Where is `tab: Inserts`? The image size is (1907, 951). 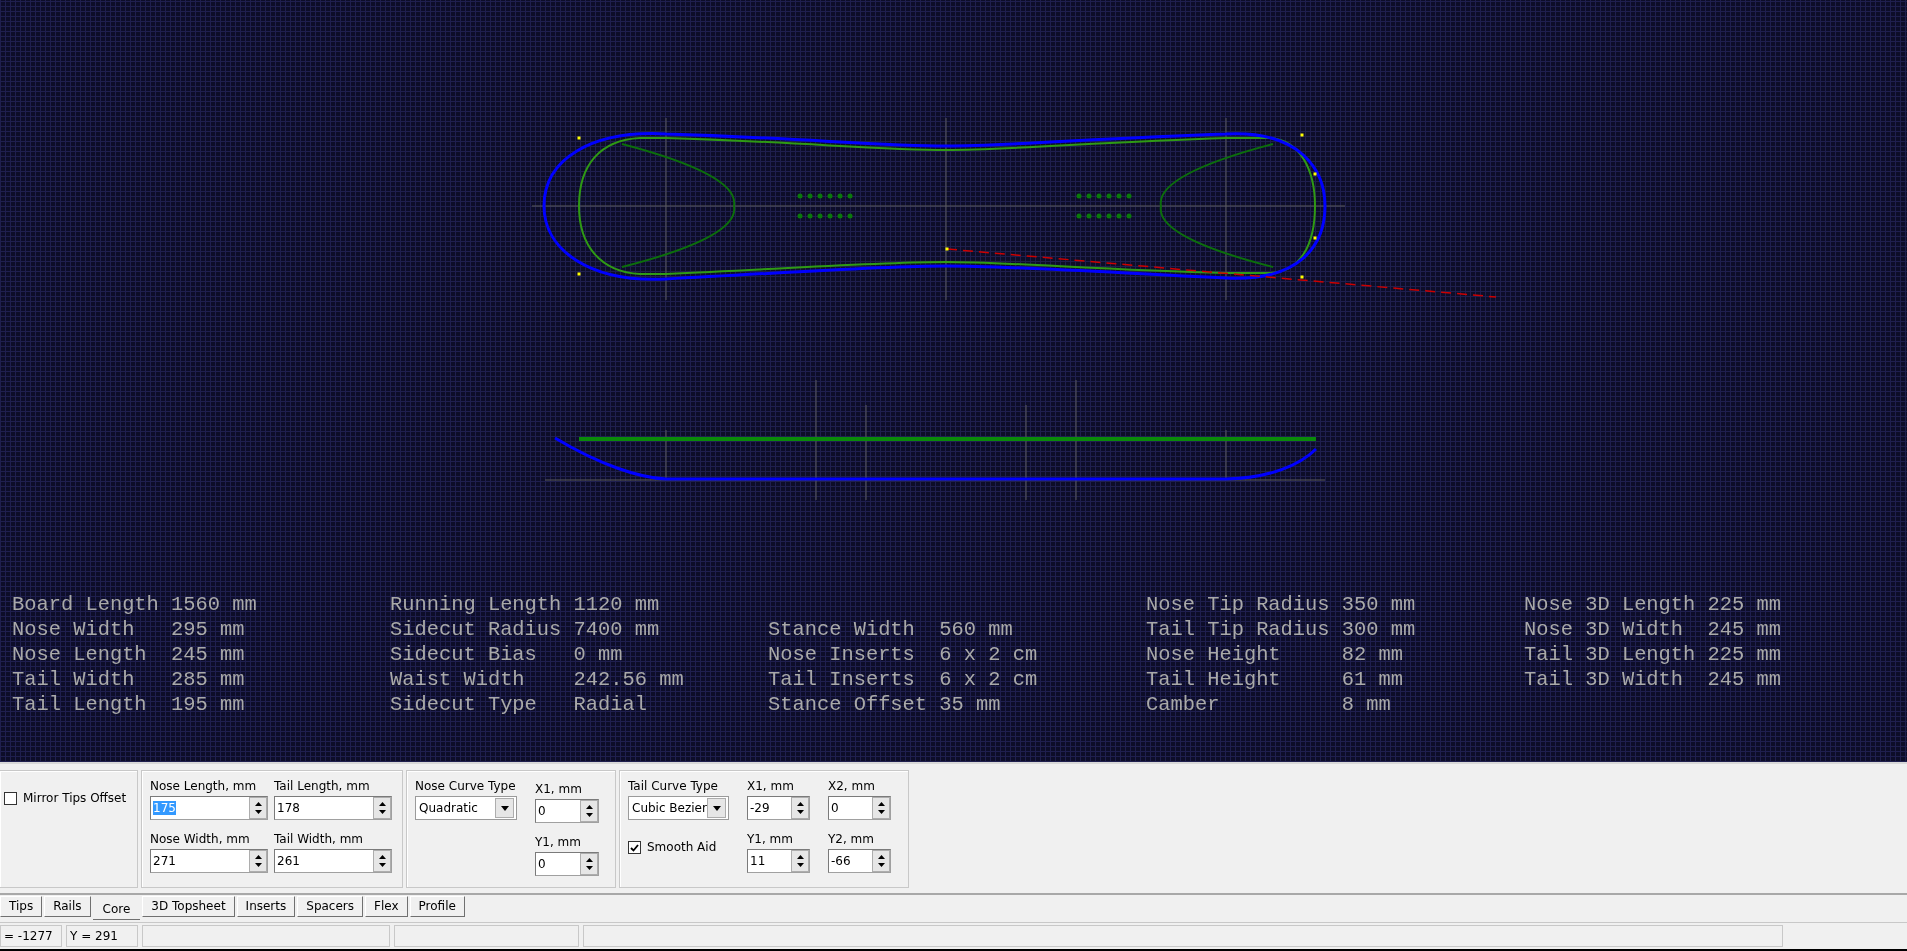 tab: Inserts is located at coordinates (266, 906).